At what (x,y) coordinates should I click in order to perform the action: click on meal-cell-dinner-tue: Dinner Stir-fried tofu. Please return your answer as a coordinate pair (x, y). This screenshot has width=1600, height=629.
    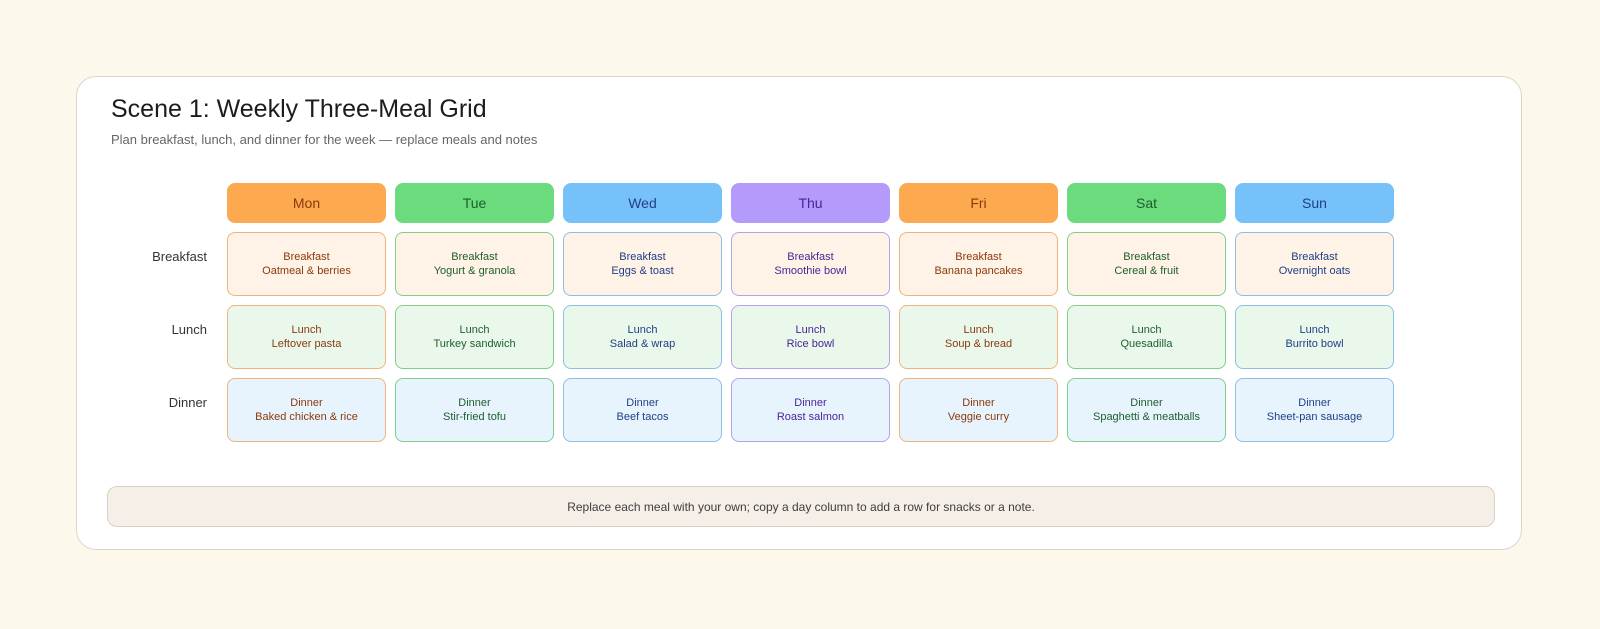
    Looking at the image, I should click on (474, 410).